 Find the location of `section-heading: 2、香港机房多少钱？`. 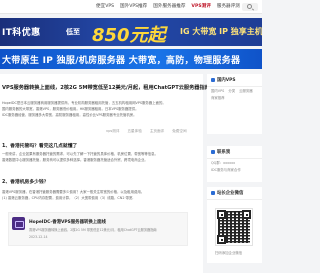

section-heading: 2、香港机房多少钱？ is located at coordinates (25, 182).